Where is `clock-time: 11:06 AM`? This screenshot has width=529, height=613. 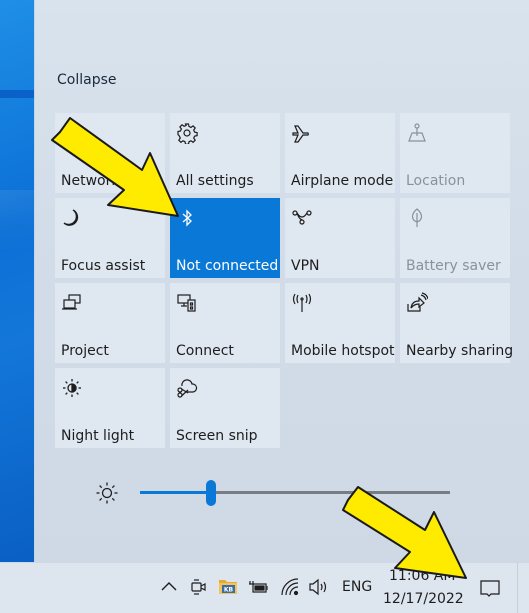 clock-time: 11:06 AM is located at coordinates (422, 576).